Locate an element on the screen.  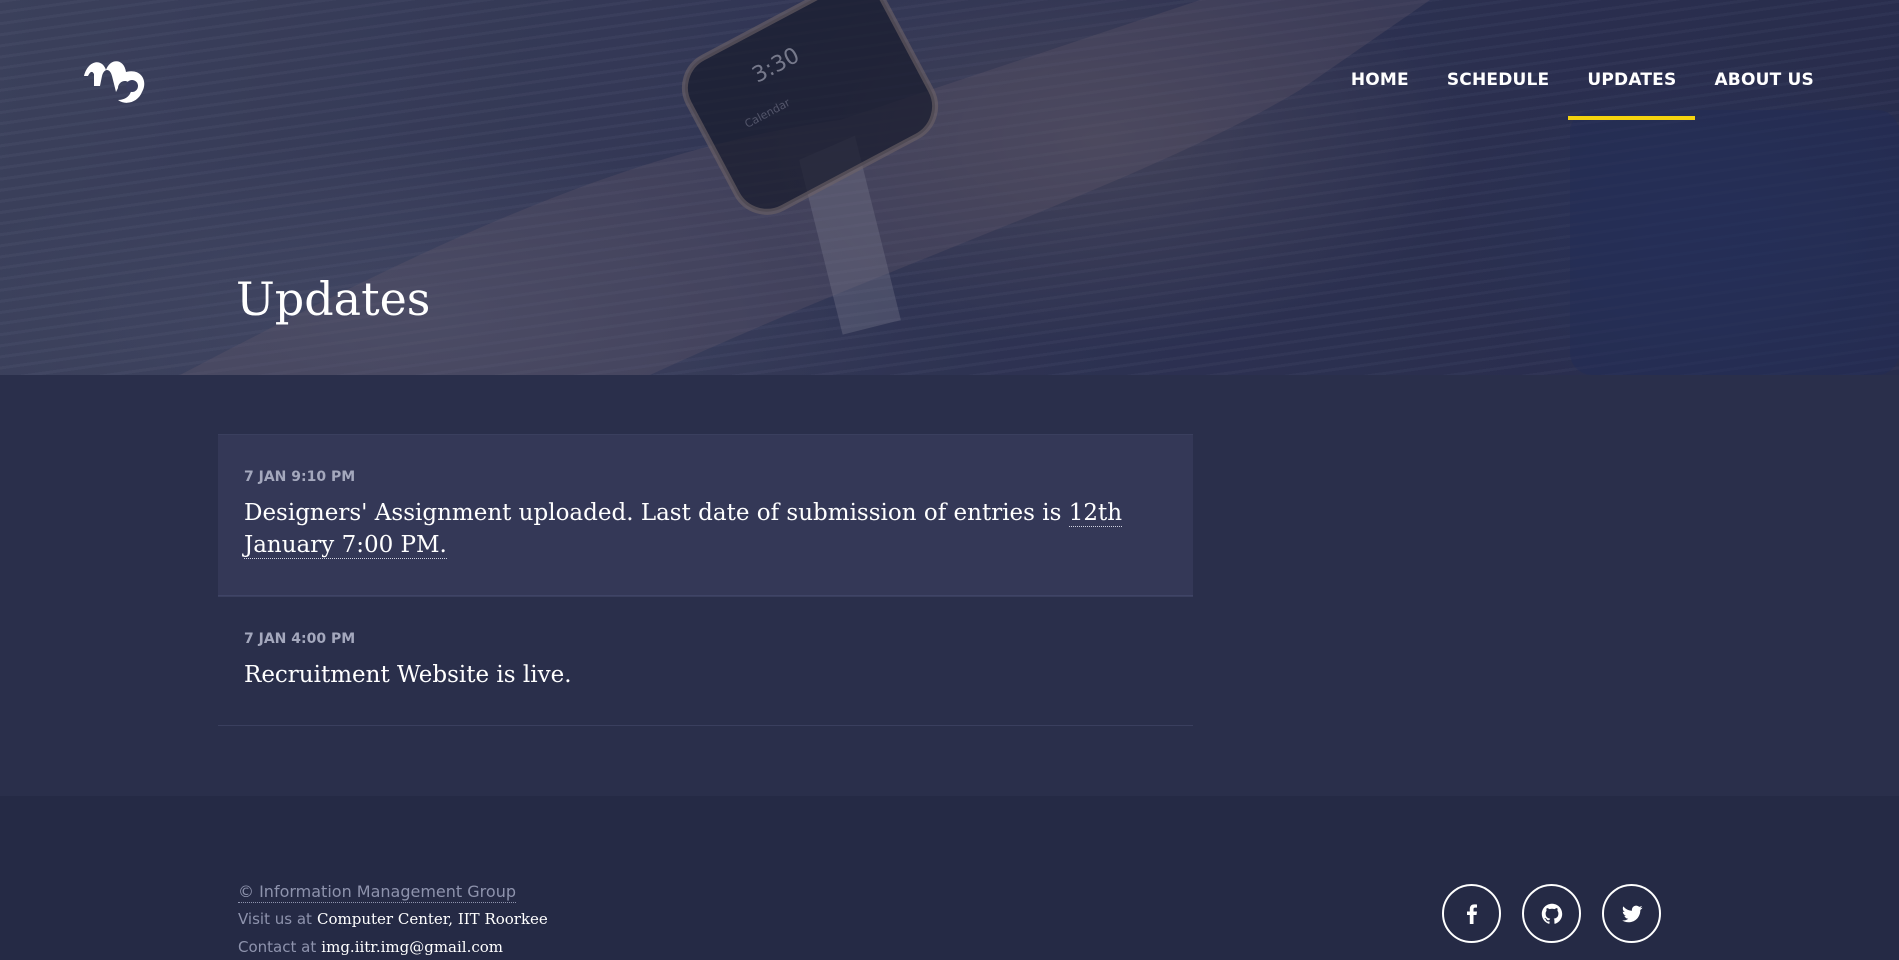
nav-schedule: SCHEDULE is located at coordinates (1498, 91).